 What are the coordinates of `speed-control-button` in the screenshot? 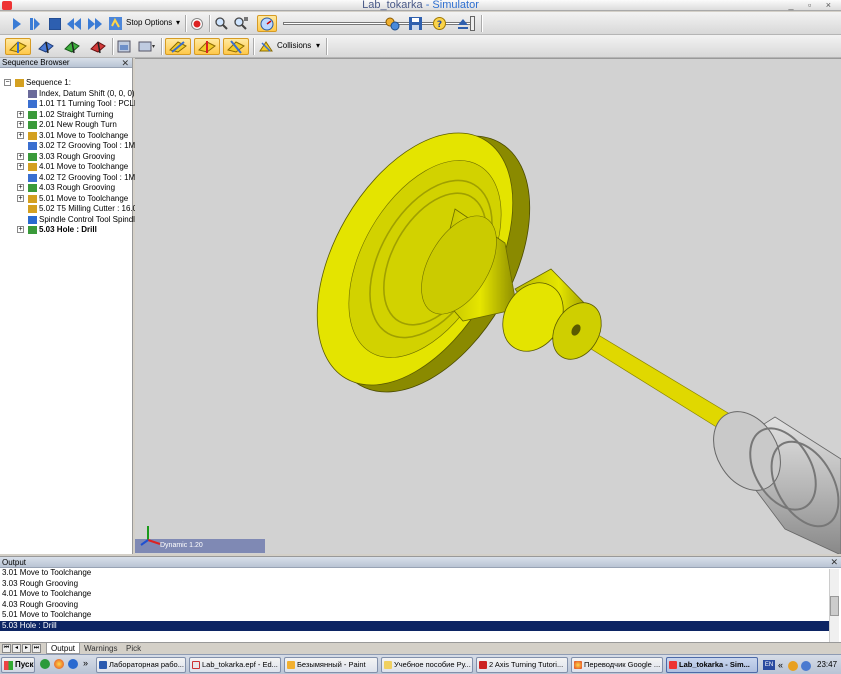 It's located at (267, 23).